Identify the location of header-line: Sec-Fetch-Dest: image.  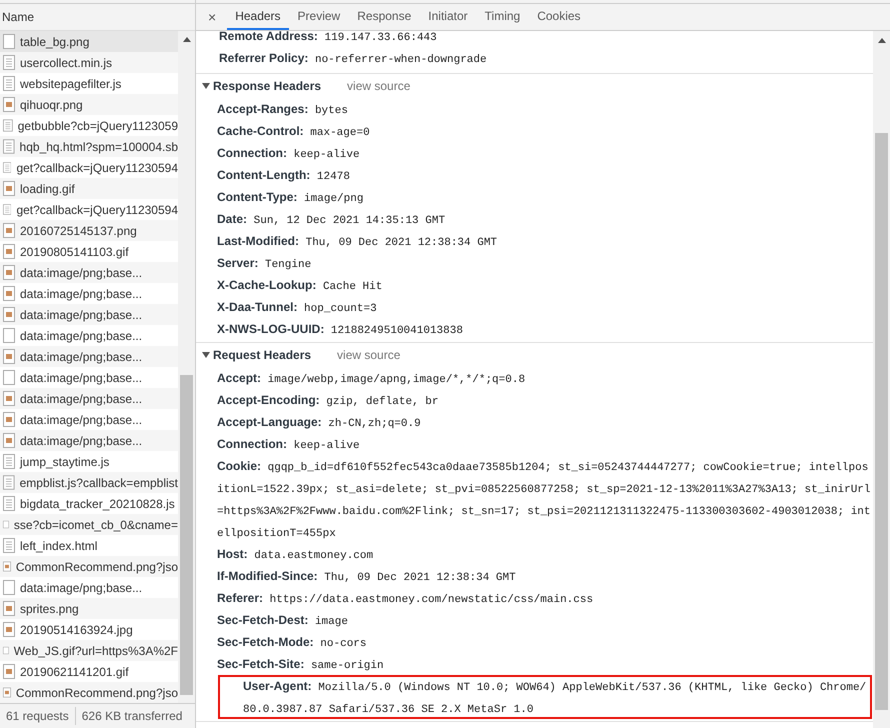
(283, 621).